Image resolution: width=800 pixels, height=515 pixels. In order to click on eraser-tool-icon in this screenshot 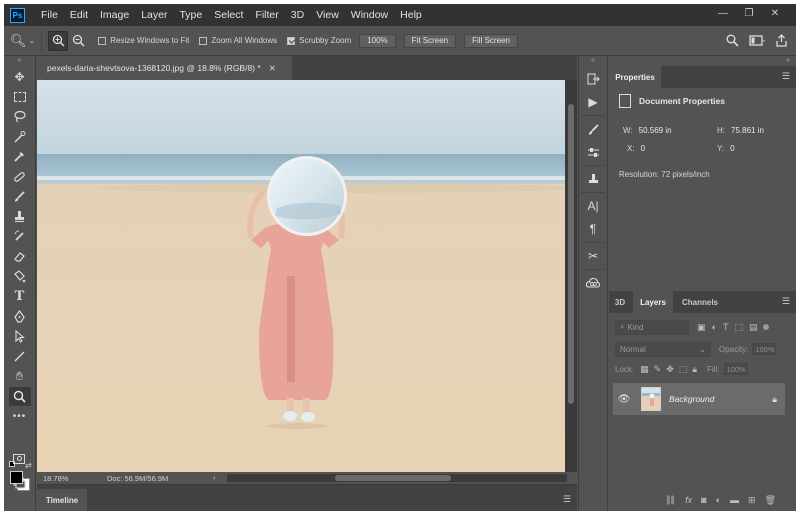, I will do `click(20, 256)`.